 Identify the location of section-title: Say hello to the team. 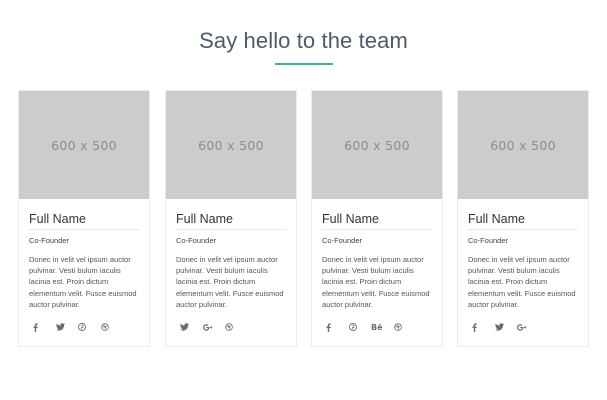
(303, 40).